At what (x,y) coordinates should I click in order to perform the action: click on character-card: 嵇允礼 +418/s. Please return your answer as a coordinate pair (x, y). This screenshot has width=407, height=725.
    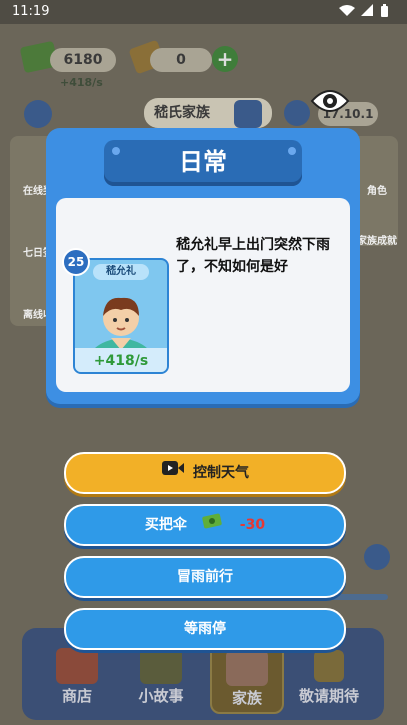
    Looking at the image, I should click on (121, 316).